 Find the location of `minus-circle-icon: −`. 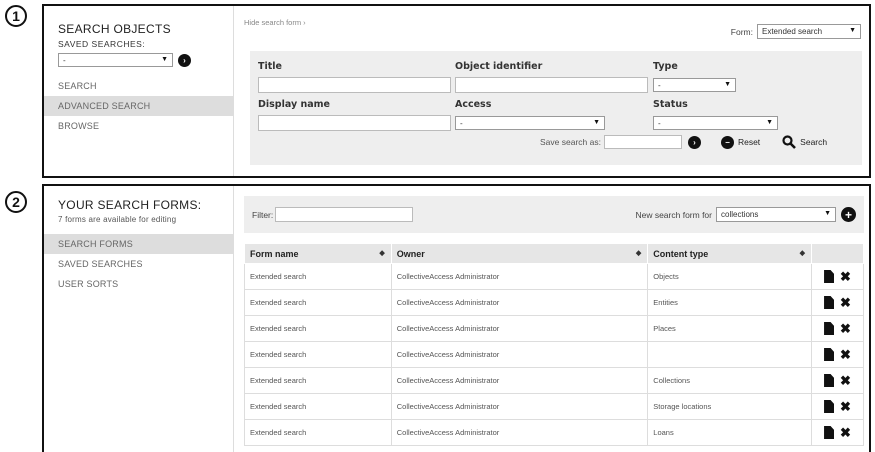

minus-circle-icon: − is located at coordinates (727, 142).